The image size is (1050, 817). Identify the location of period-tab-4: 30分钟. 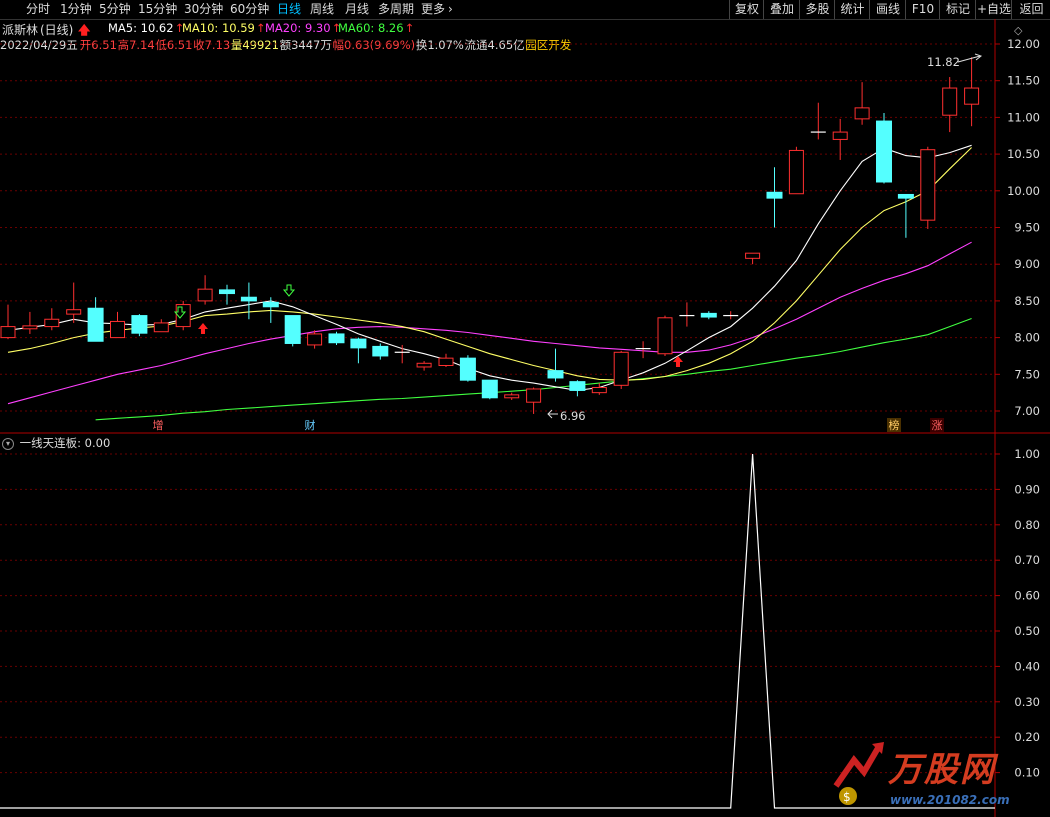
(203, 9).